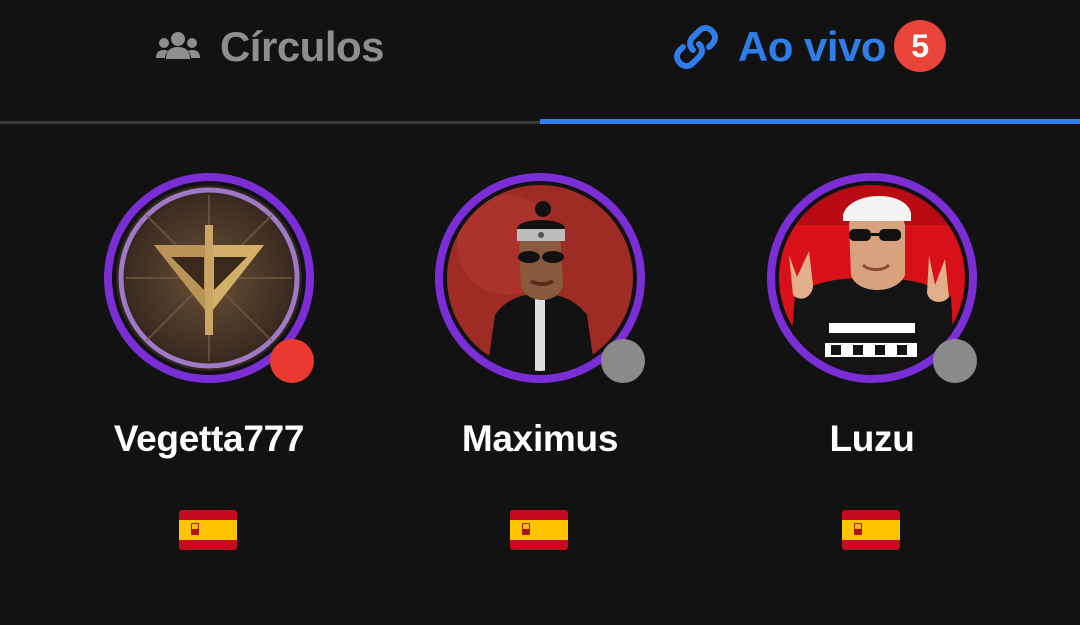 Image resolution: width=1080 pixels, height=625 pixels. What do you see at coordinates (810, 121) in the screenshot?
I see `active-tab-indicator` at bounding box center [810, 121].